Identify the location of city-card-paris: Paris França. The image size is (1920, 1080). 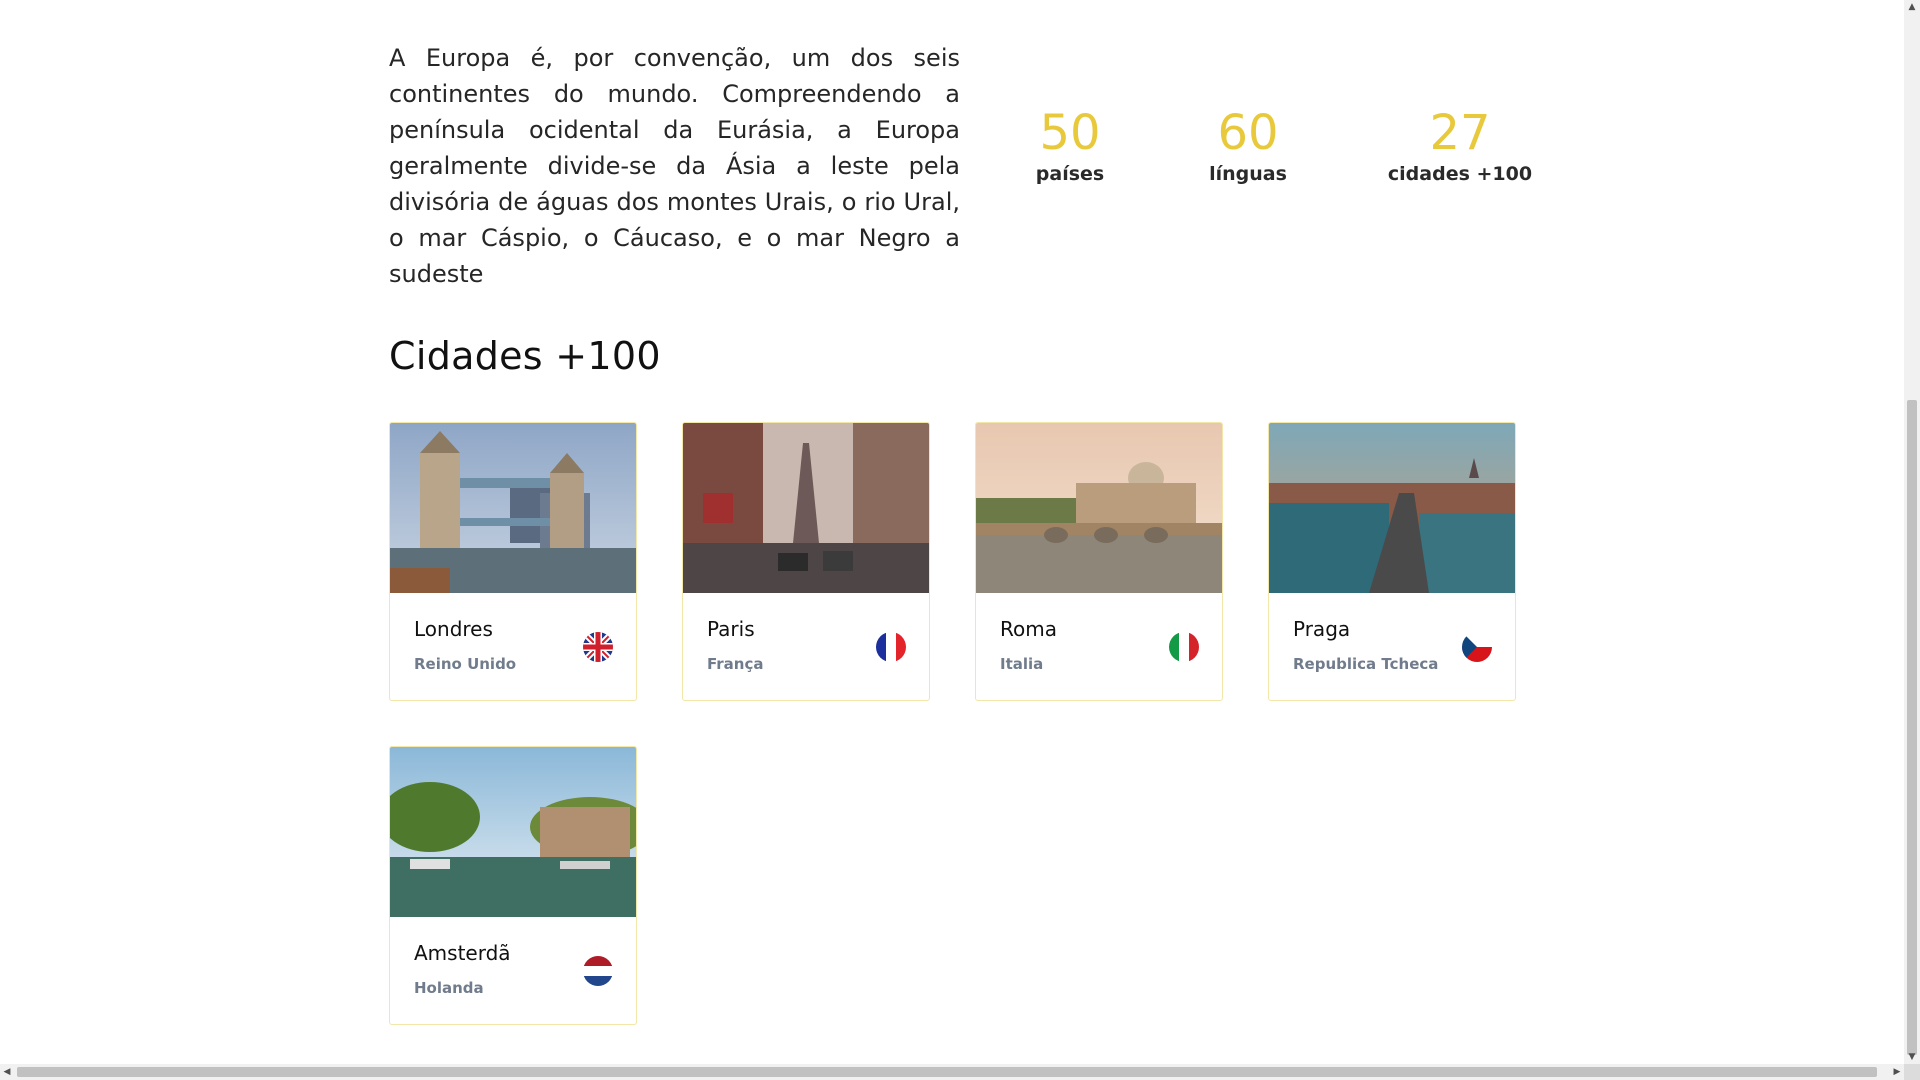
(806, 561).